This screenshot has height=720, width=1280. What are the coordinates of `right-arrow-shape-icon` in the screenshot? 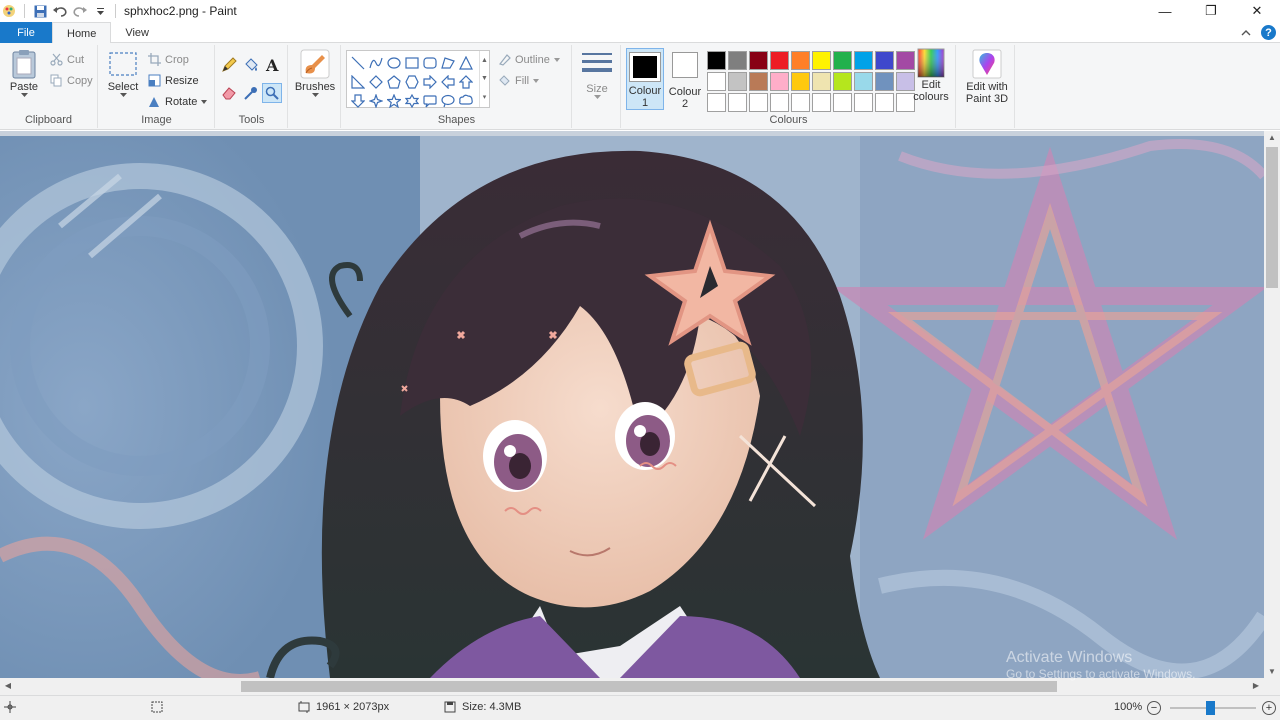 It's located at (430, 81).